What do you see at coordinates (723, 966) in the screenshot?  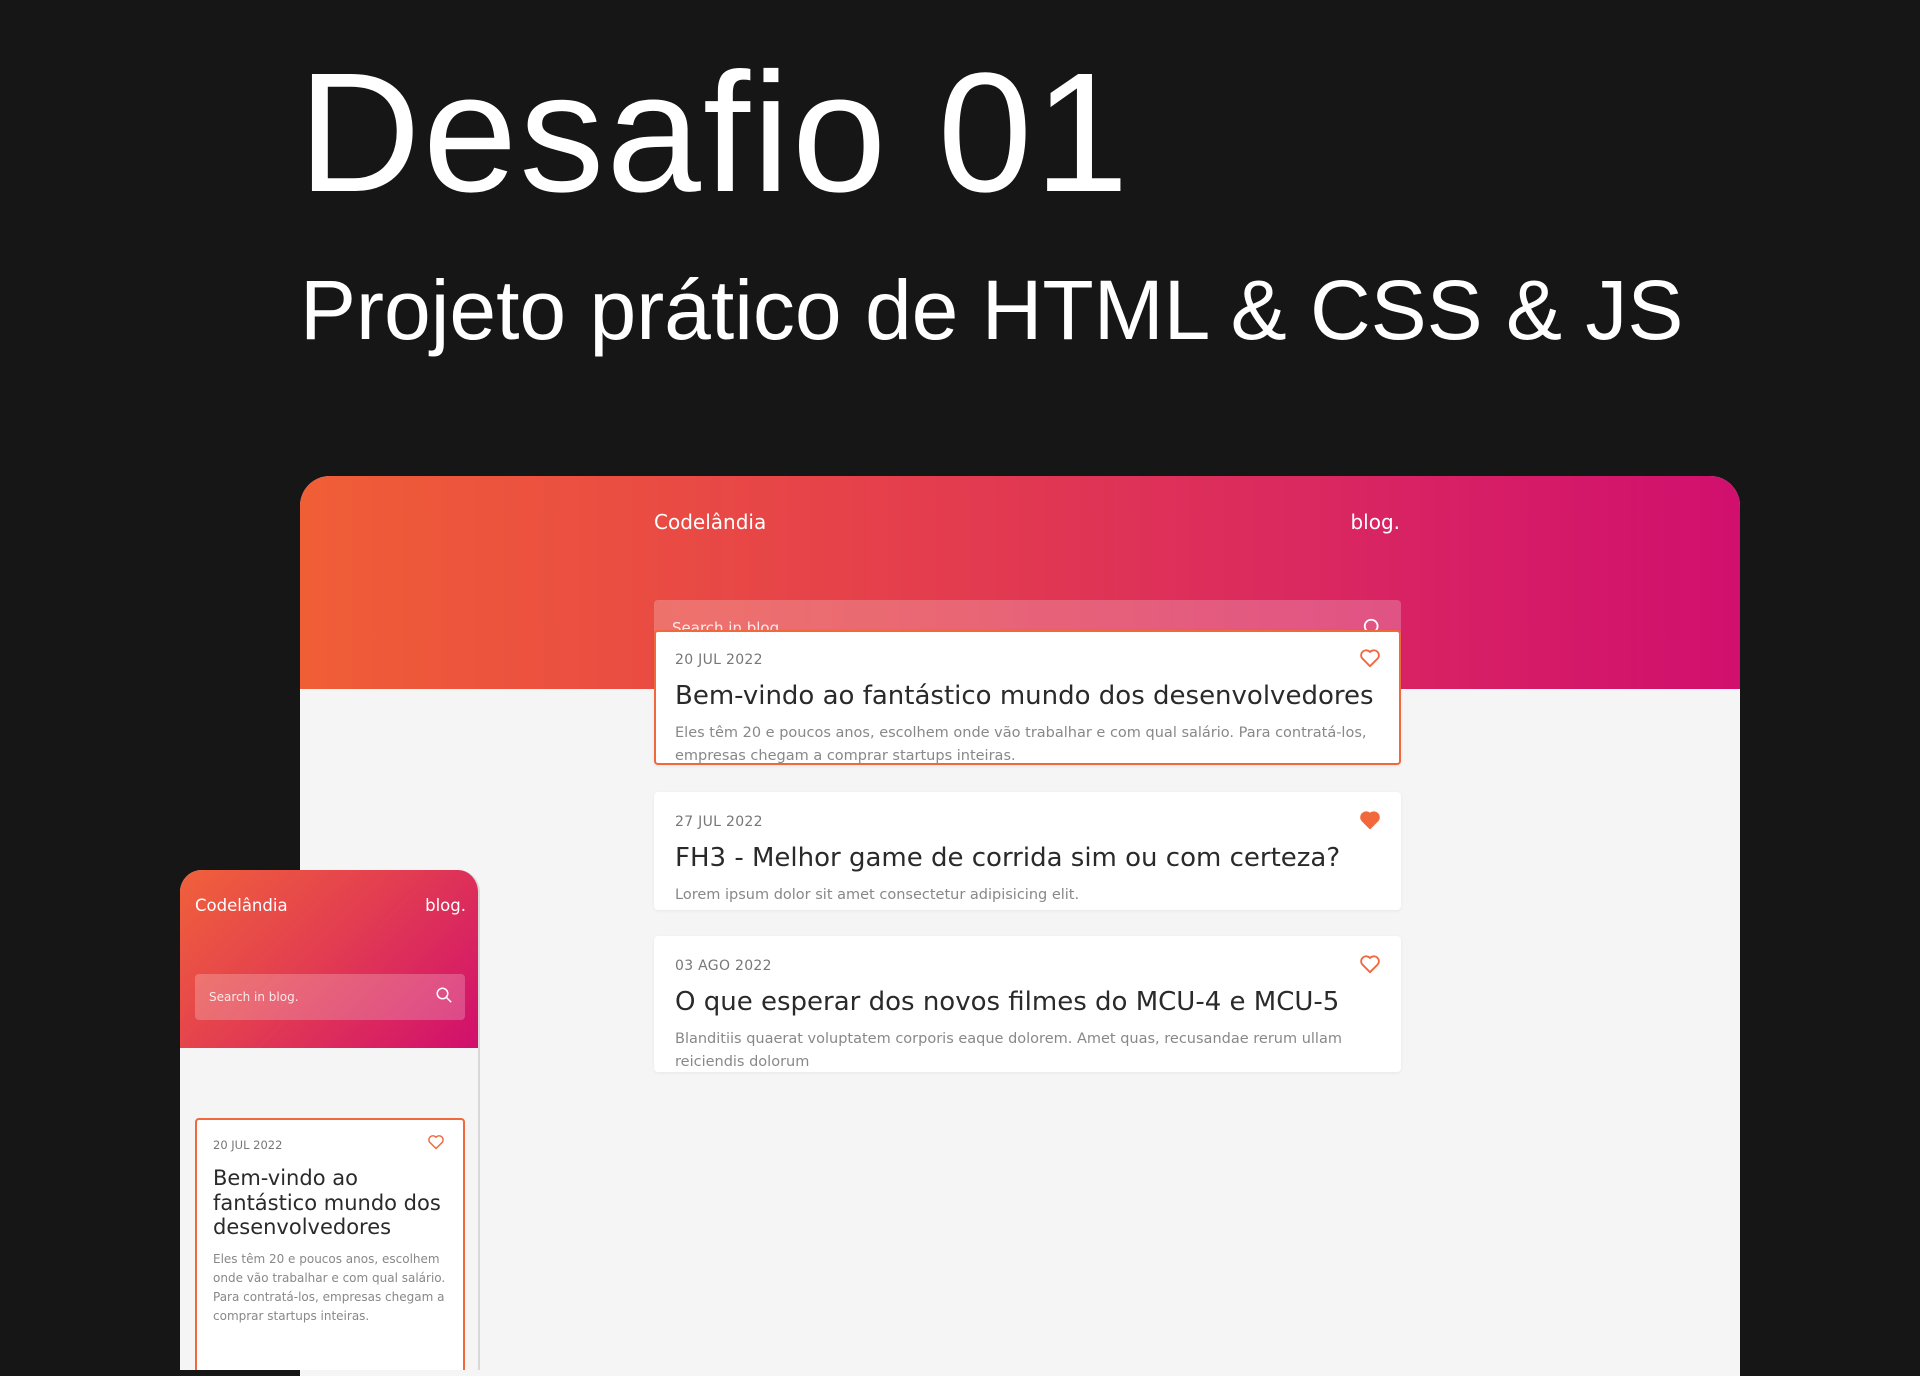 I see `post-date: 03 AGO 2022` at bounding box center [723, 966].